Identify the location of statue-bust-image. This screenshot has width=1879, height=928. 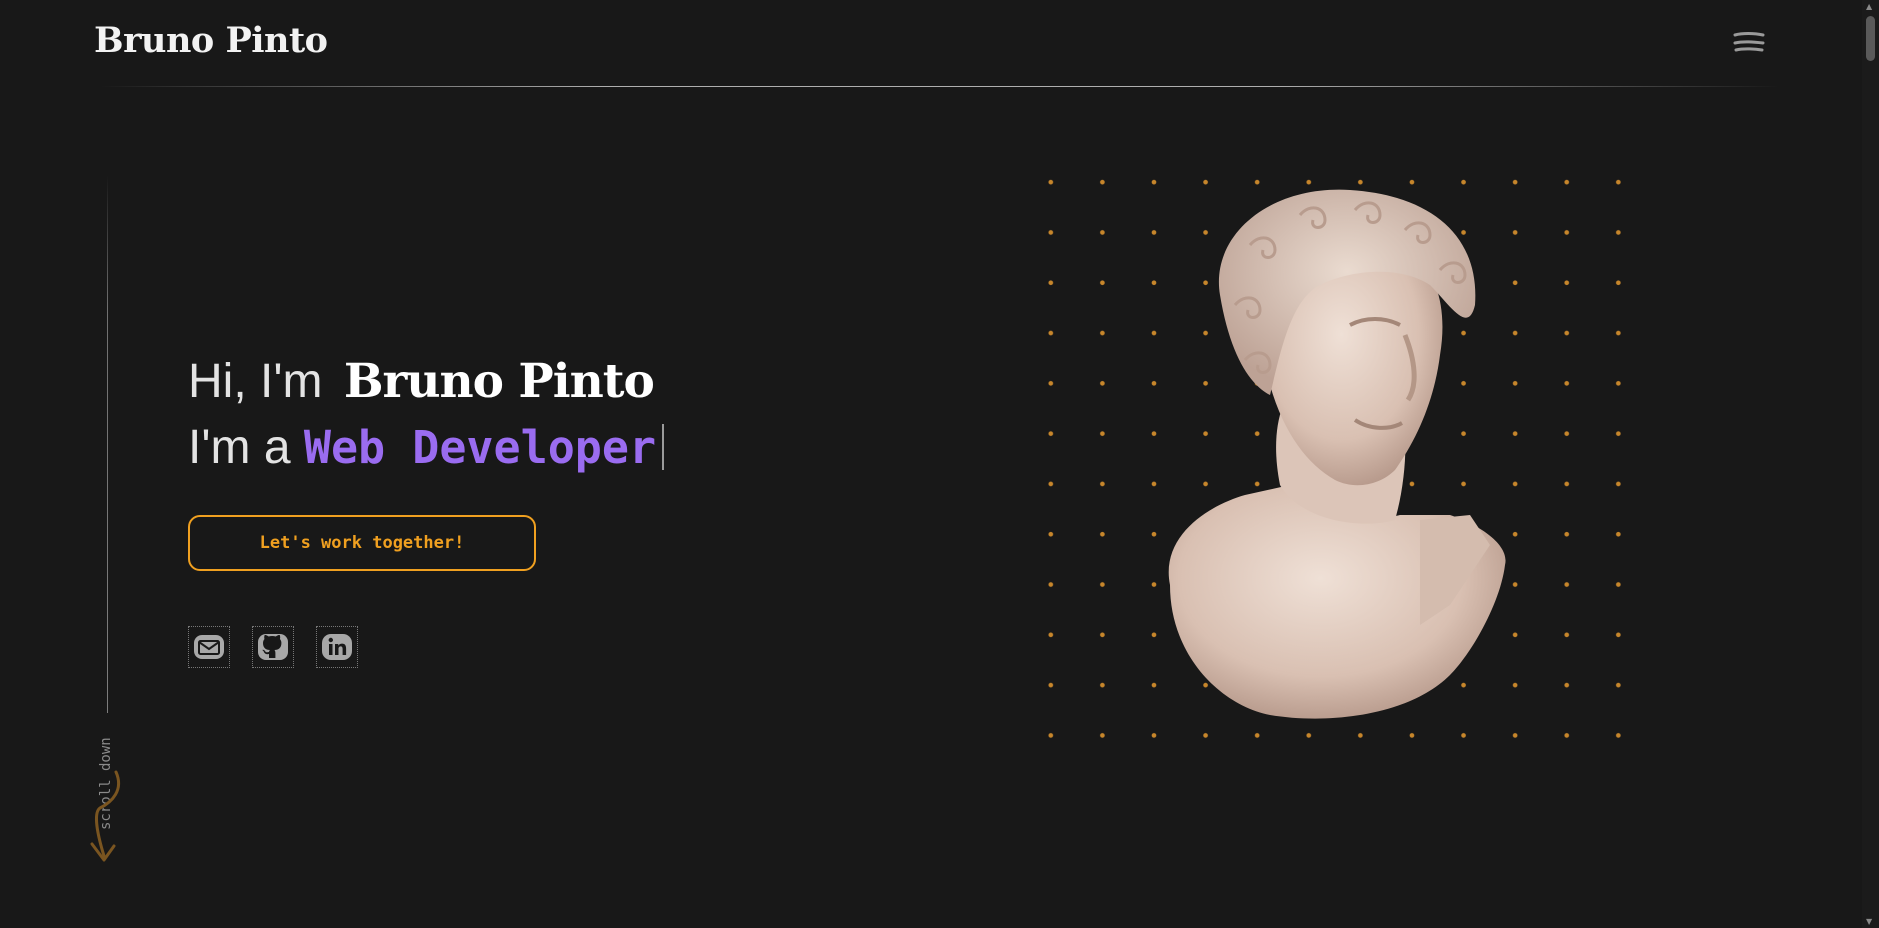
(1337, 454).